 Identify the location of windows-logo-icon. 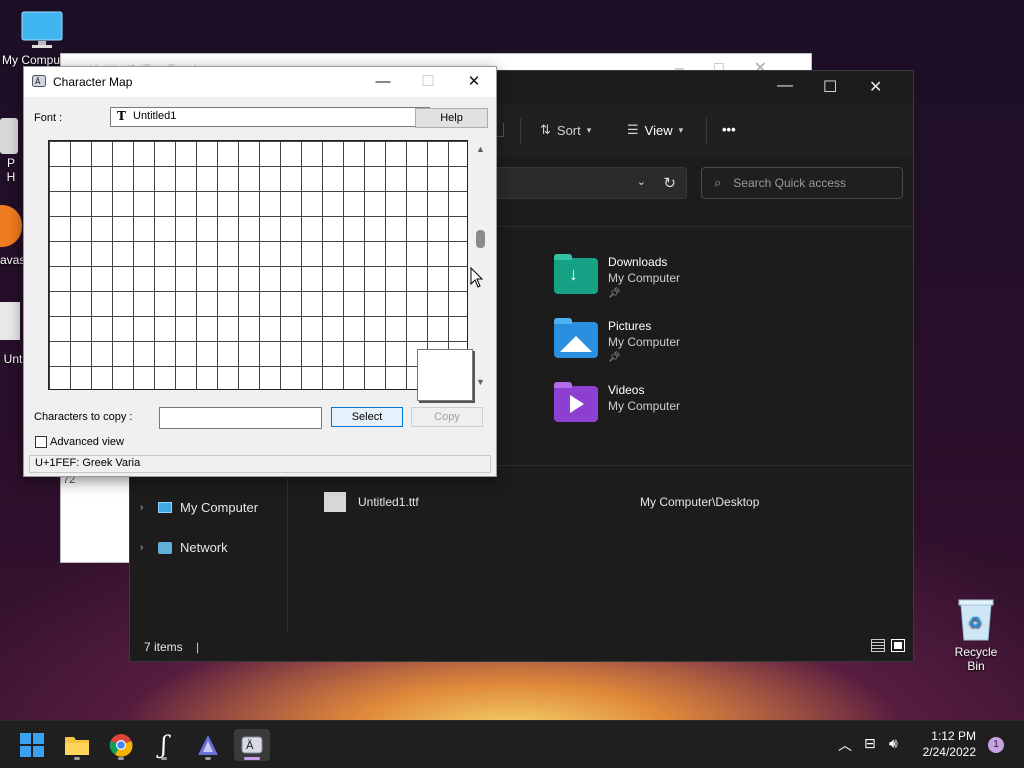
(32, 745).